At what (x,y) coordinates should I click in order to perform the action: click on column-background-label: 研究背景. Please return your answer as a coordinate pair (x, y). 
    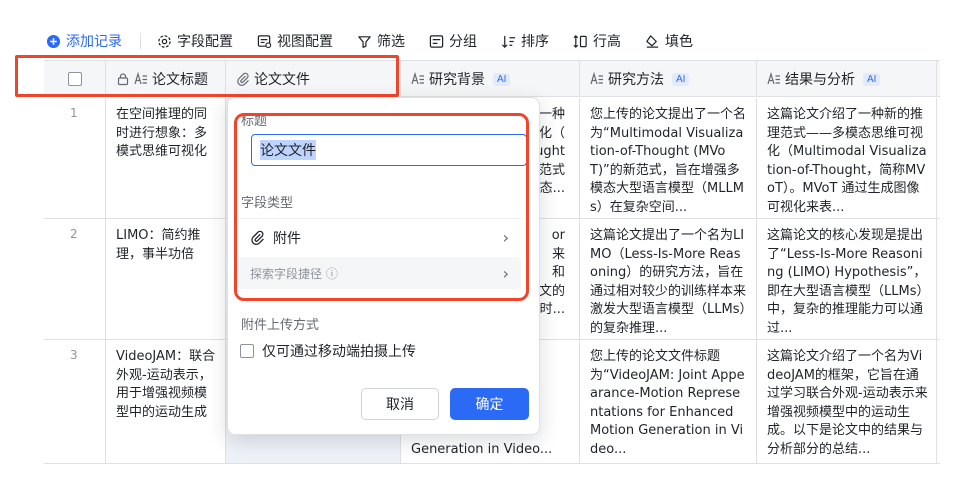
    Looking at the image, I should click on (457, 80).